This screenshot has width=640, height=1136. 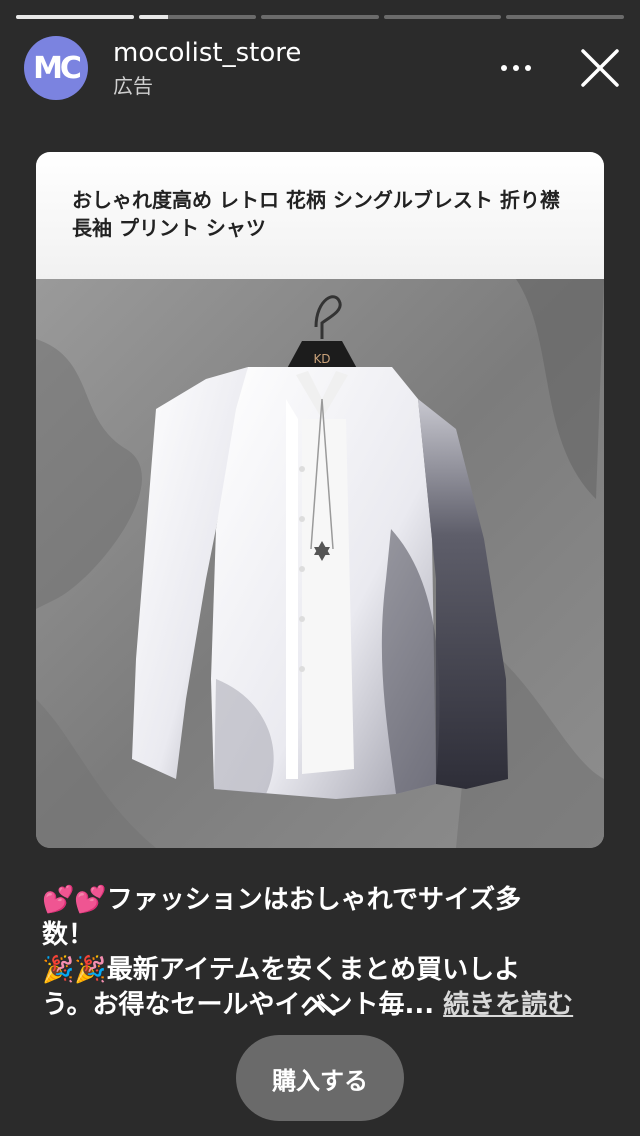 What do you see at coordinates (320, 1008) in the screenshot?
I see `chevron-up-icon` at bounding box center [320, 1008].